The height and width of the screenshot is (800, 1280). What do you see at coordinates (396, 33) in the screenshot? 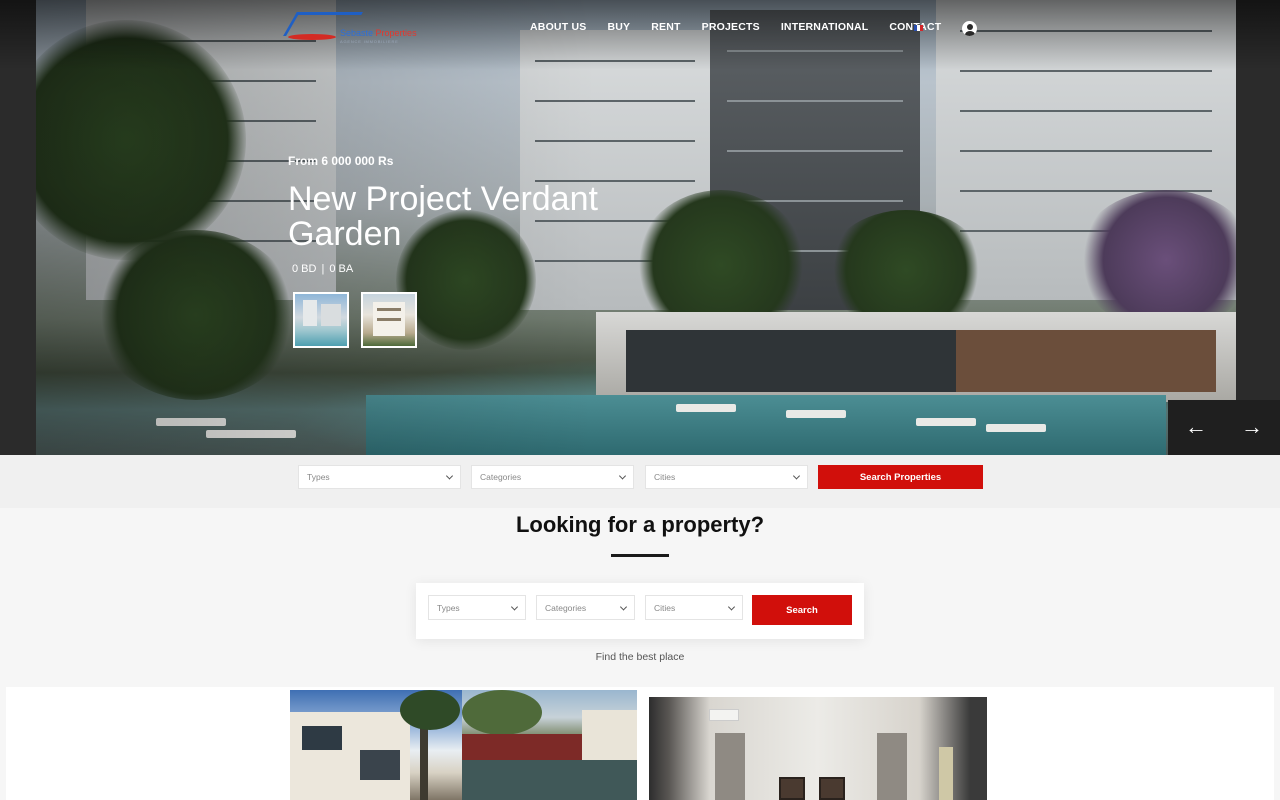
I see `logo-name-part2: Properties` at bounding box center [396, 33].